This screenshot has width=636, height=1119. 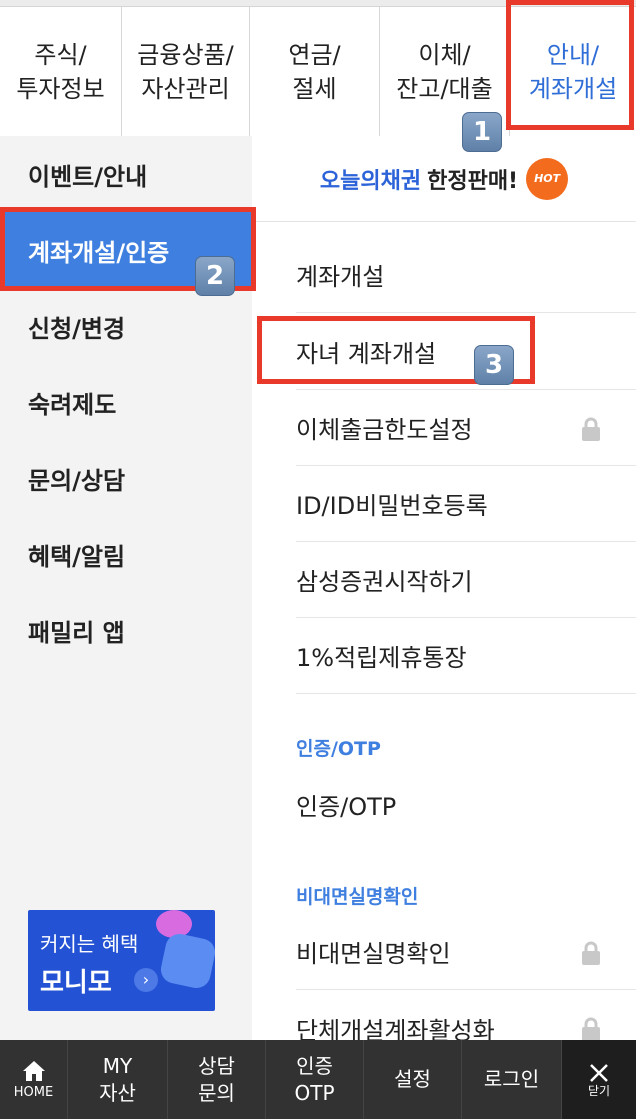 What do you see at coordinates (370, 181) in the screenshot?
I see `banner-brand: 오늘의채권` at bounding box center [370, 181].